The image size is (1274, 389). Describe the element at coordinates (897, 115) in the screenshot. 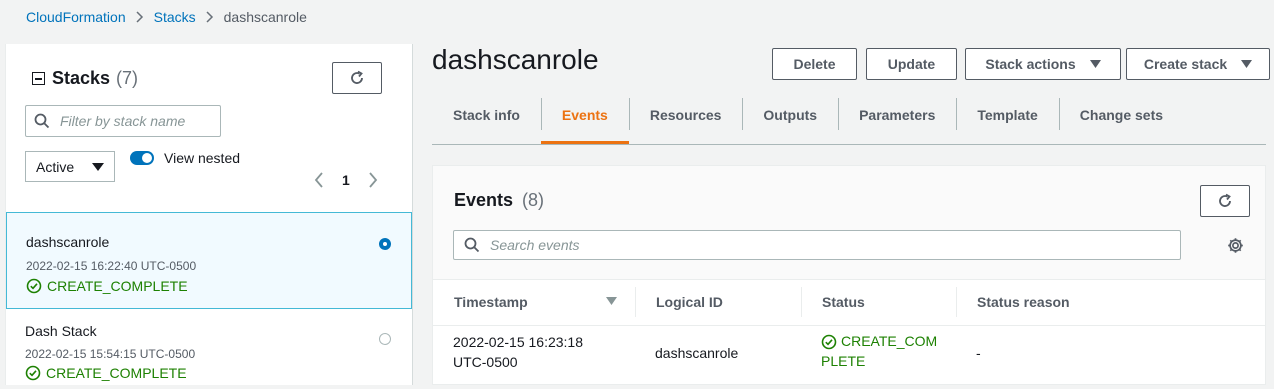

I see `tab-parameters: Parameters` at that location.